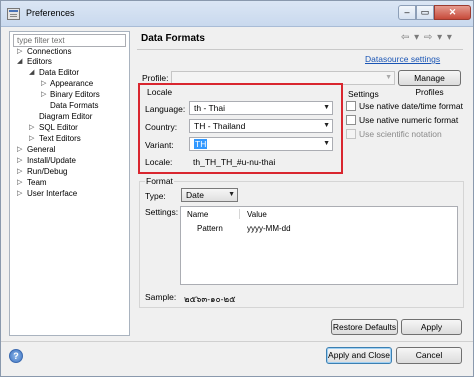 Image resolution: width=474 pixels, height=377 pixels. I want to click on tree-item-data-formats: Data Formats, so click(74, 106).